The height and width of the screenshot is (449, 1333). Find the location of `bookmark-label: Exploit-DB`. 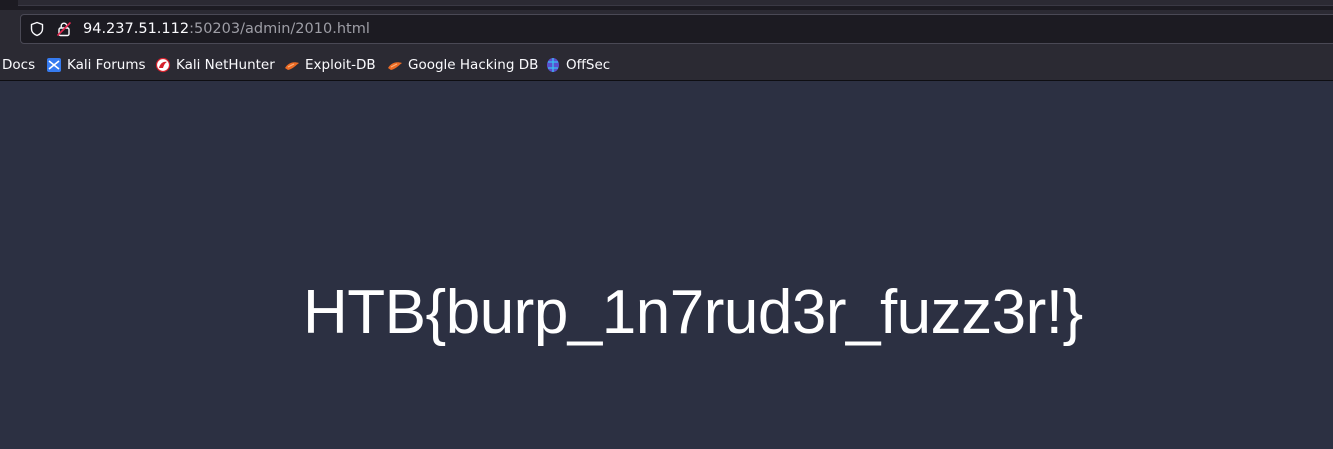

bookmark-label: Exploit-DB is located at coordinates (340, 65).